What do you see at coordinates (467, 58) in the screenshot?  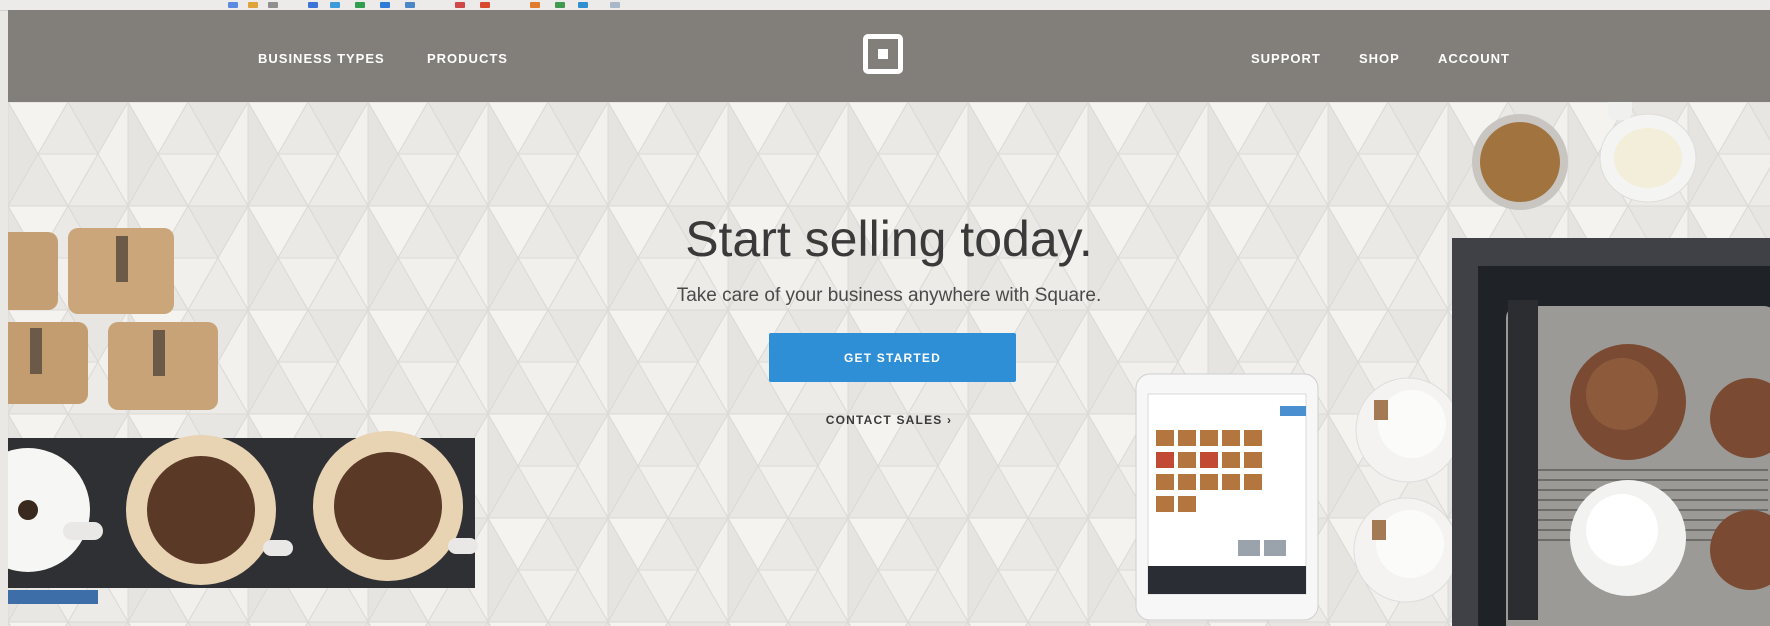 I see `nav-products-link: PRODUCTS` at bounding box center [467, 58].